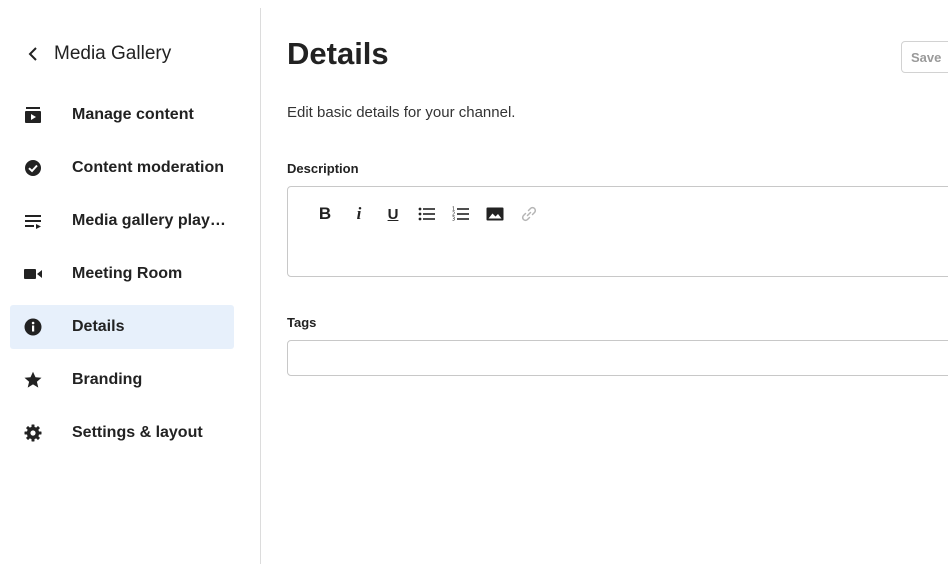  What do you see at coordinates (32, 54) in the screenshot?
I see `chevron-left-icon` at bounding box center [32, 54].